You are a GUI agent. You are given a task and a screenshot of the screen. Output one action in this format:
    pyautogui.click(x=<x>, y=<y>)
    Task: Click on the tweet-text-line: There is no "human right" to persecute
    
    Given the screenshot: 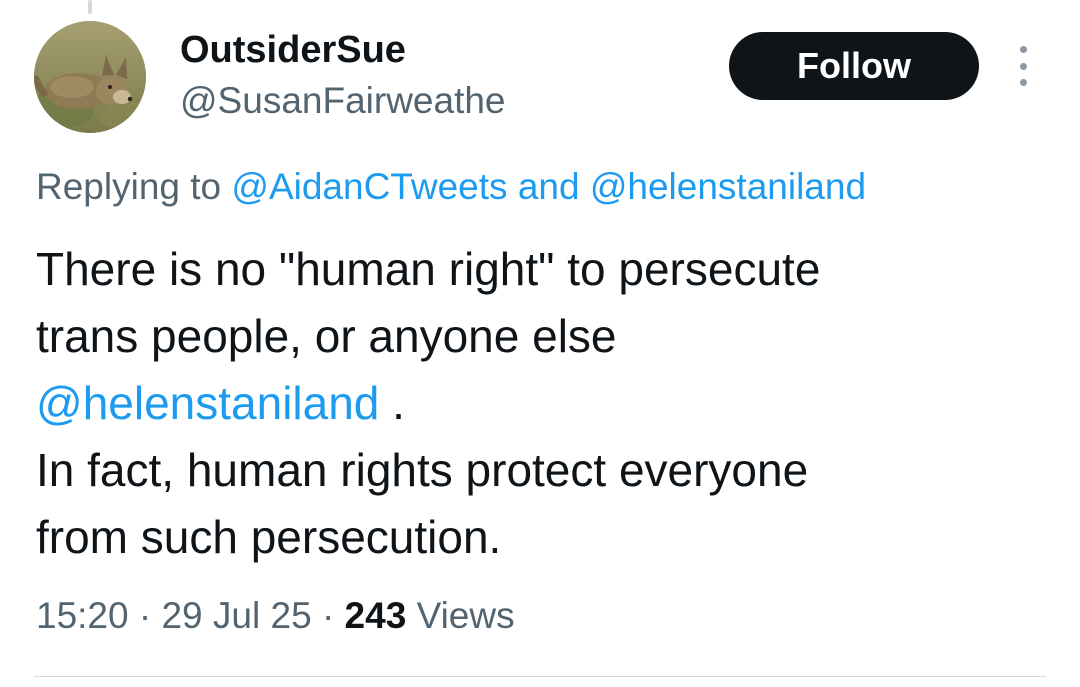 What is the action you would take?
    pyautogui.click(x=428, y=269)
    